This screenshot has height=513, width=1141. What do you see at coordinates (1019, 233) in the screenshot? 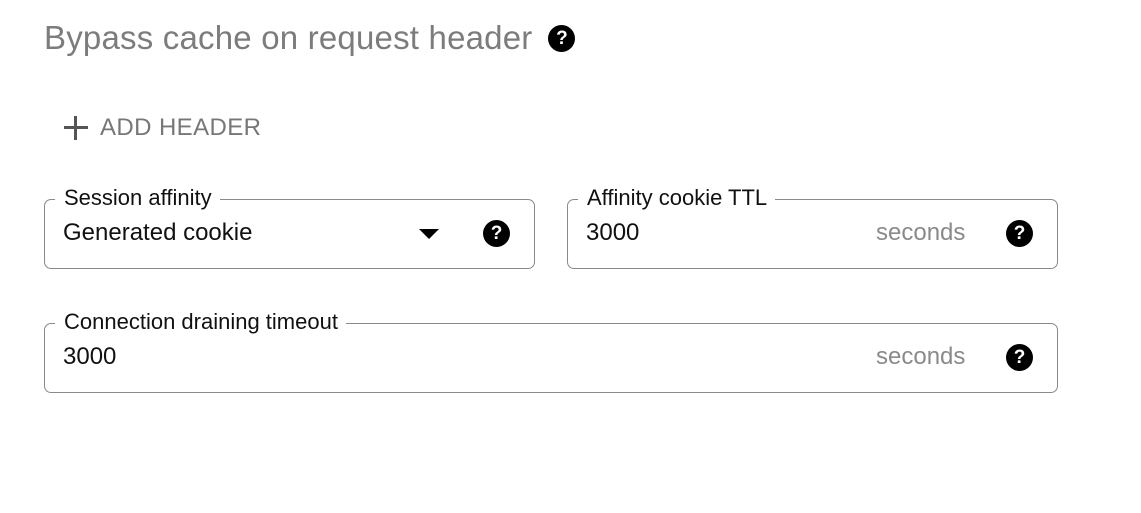
I see `affinity-cookie-ttl-help-icon: ?` at bounding box center [1019, 233].